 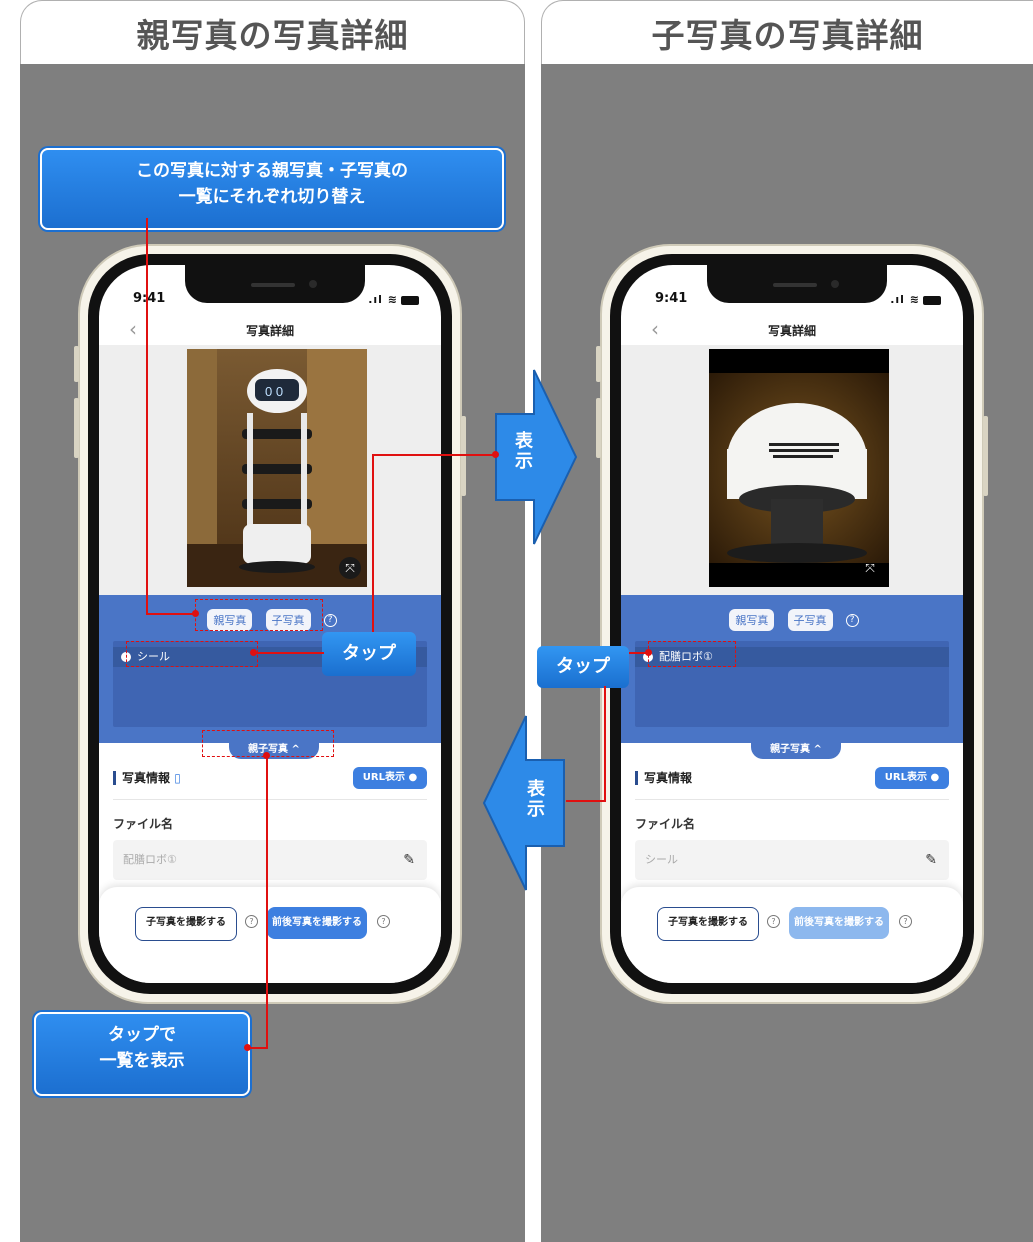 What do you see at coordinates (272, 32) in the screenshot?
I see `left-panel-heading: 親写真の写真詳細` at bounding box center [272, 32].